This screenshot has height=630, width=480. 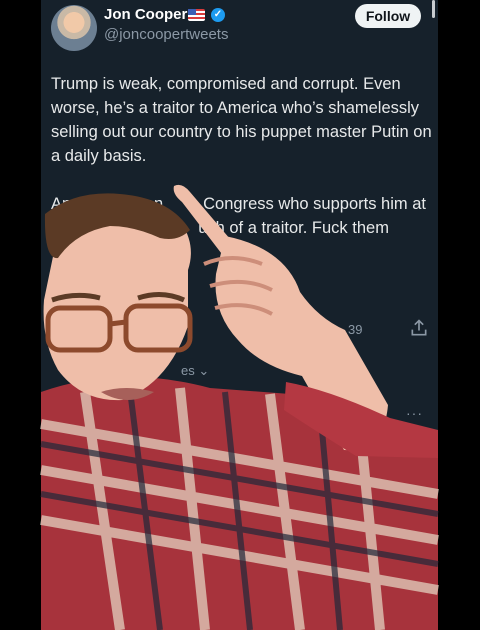 What do you see at coordinates (180, 228) in the screenshot?
I see `tweet-fragment-4: a` at bounding box center [180, 228].